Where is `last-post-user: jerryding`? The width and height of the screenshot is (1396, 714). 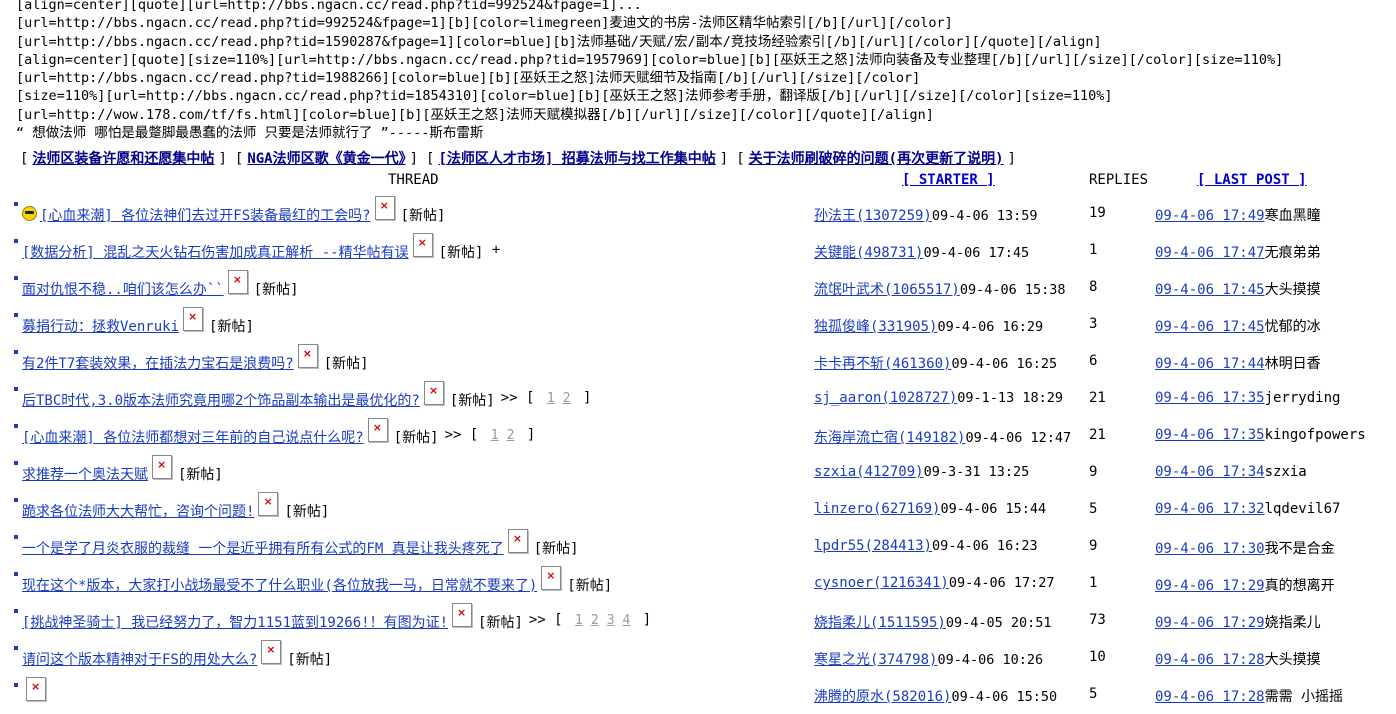
last-post-user: jerryding is located at coordinates (1302, 398).